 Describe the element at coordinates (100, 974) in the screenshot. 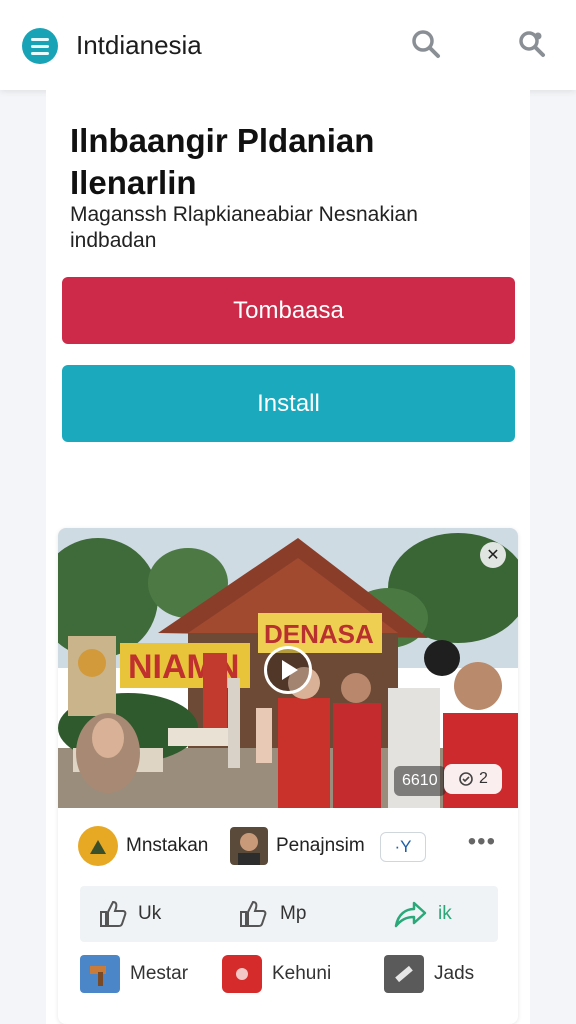

I see `hammer-icon` at that location.